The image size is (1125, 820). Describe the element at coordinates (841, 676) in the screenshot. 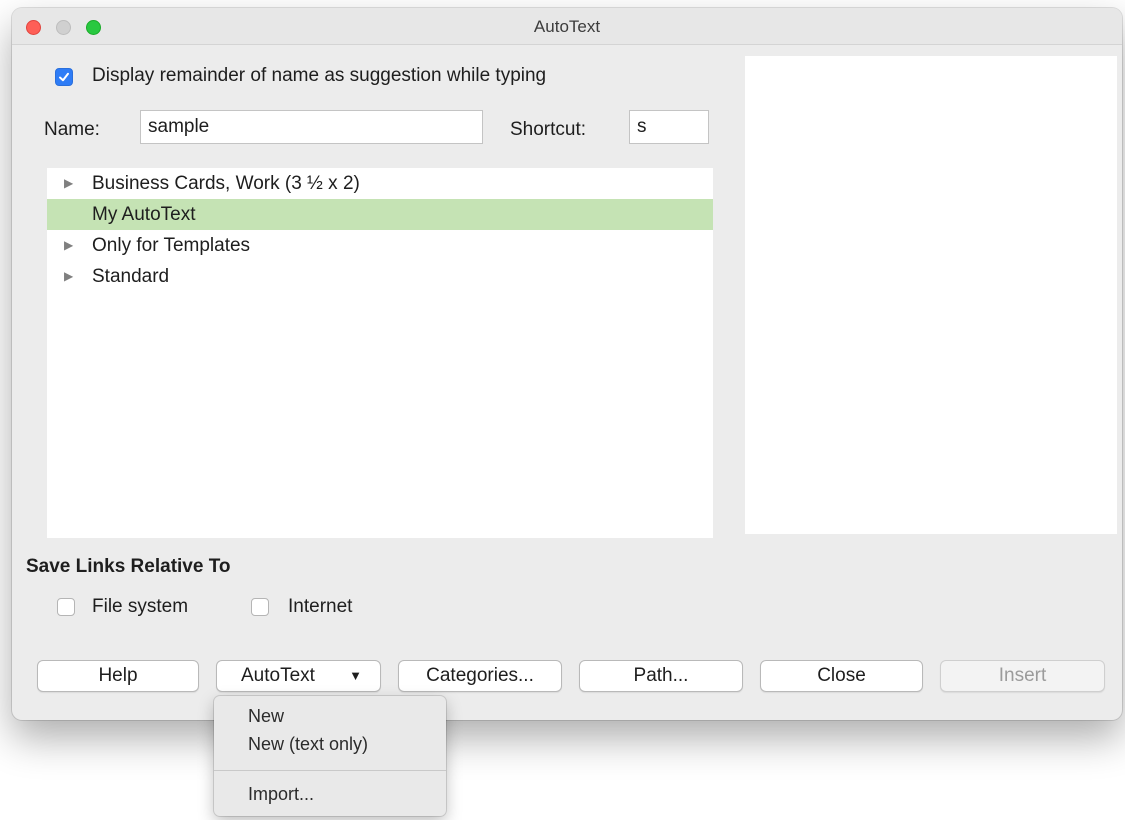

I see `close-button: Close` at that location.